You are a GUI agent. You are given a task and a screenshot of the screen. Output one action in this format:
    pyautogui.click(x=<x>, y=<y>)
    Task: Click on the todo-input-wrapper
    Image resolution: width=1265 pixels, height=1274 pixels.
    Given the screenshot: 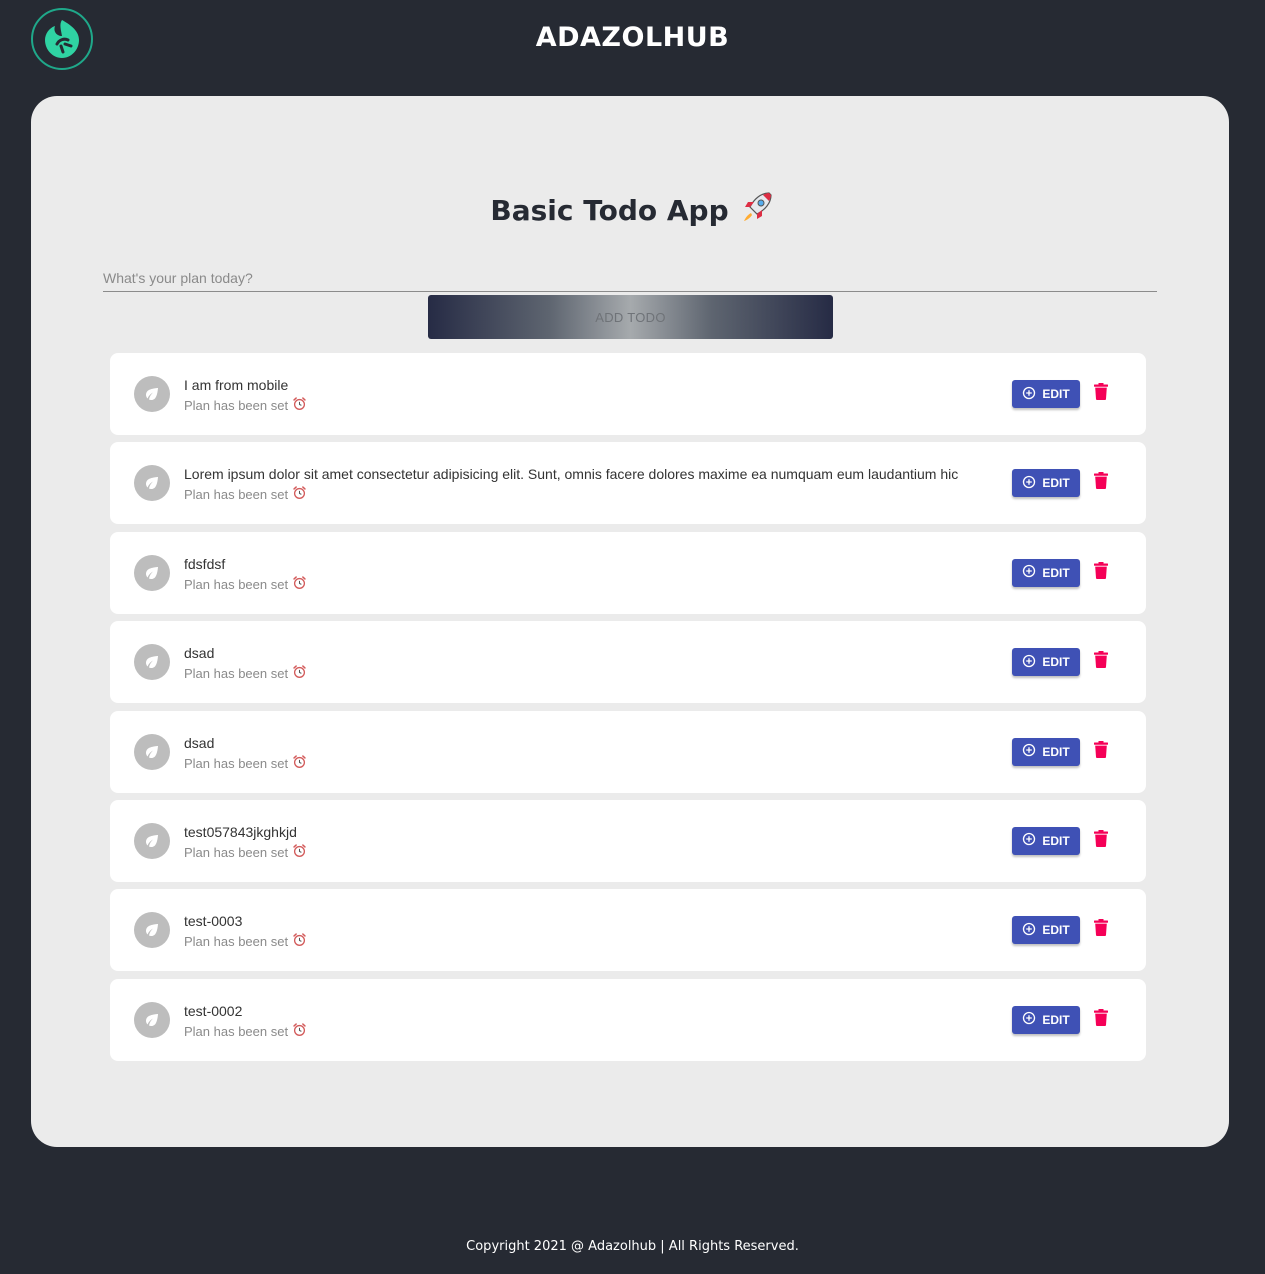 What is the action you would take?
    pyautogui.click(x=630, y=277)
    